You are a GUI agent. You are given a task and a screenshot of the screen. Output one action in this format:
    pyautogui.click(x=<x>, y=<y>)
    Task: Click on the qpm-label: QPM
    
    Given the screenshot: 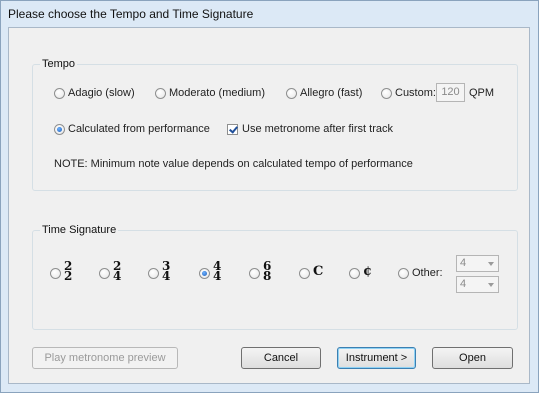 What is the action you would take?
    pyautogui.click(x=482, y=93)
    